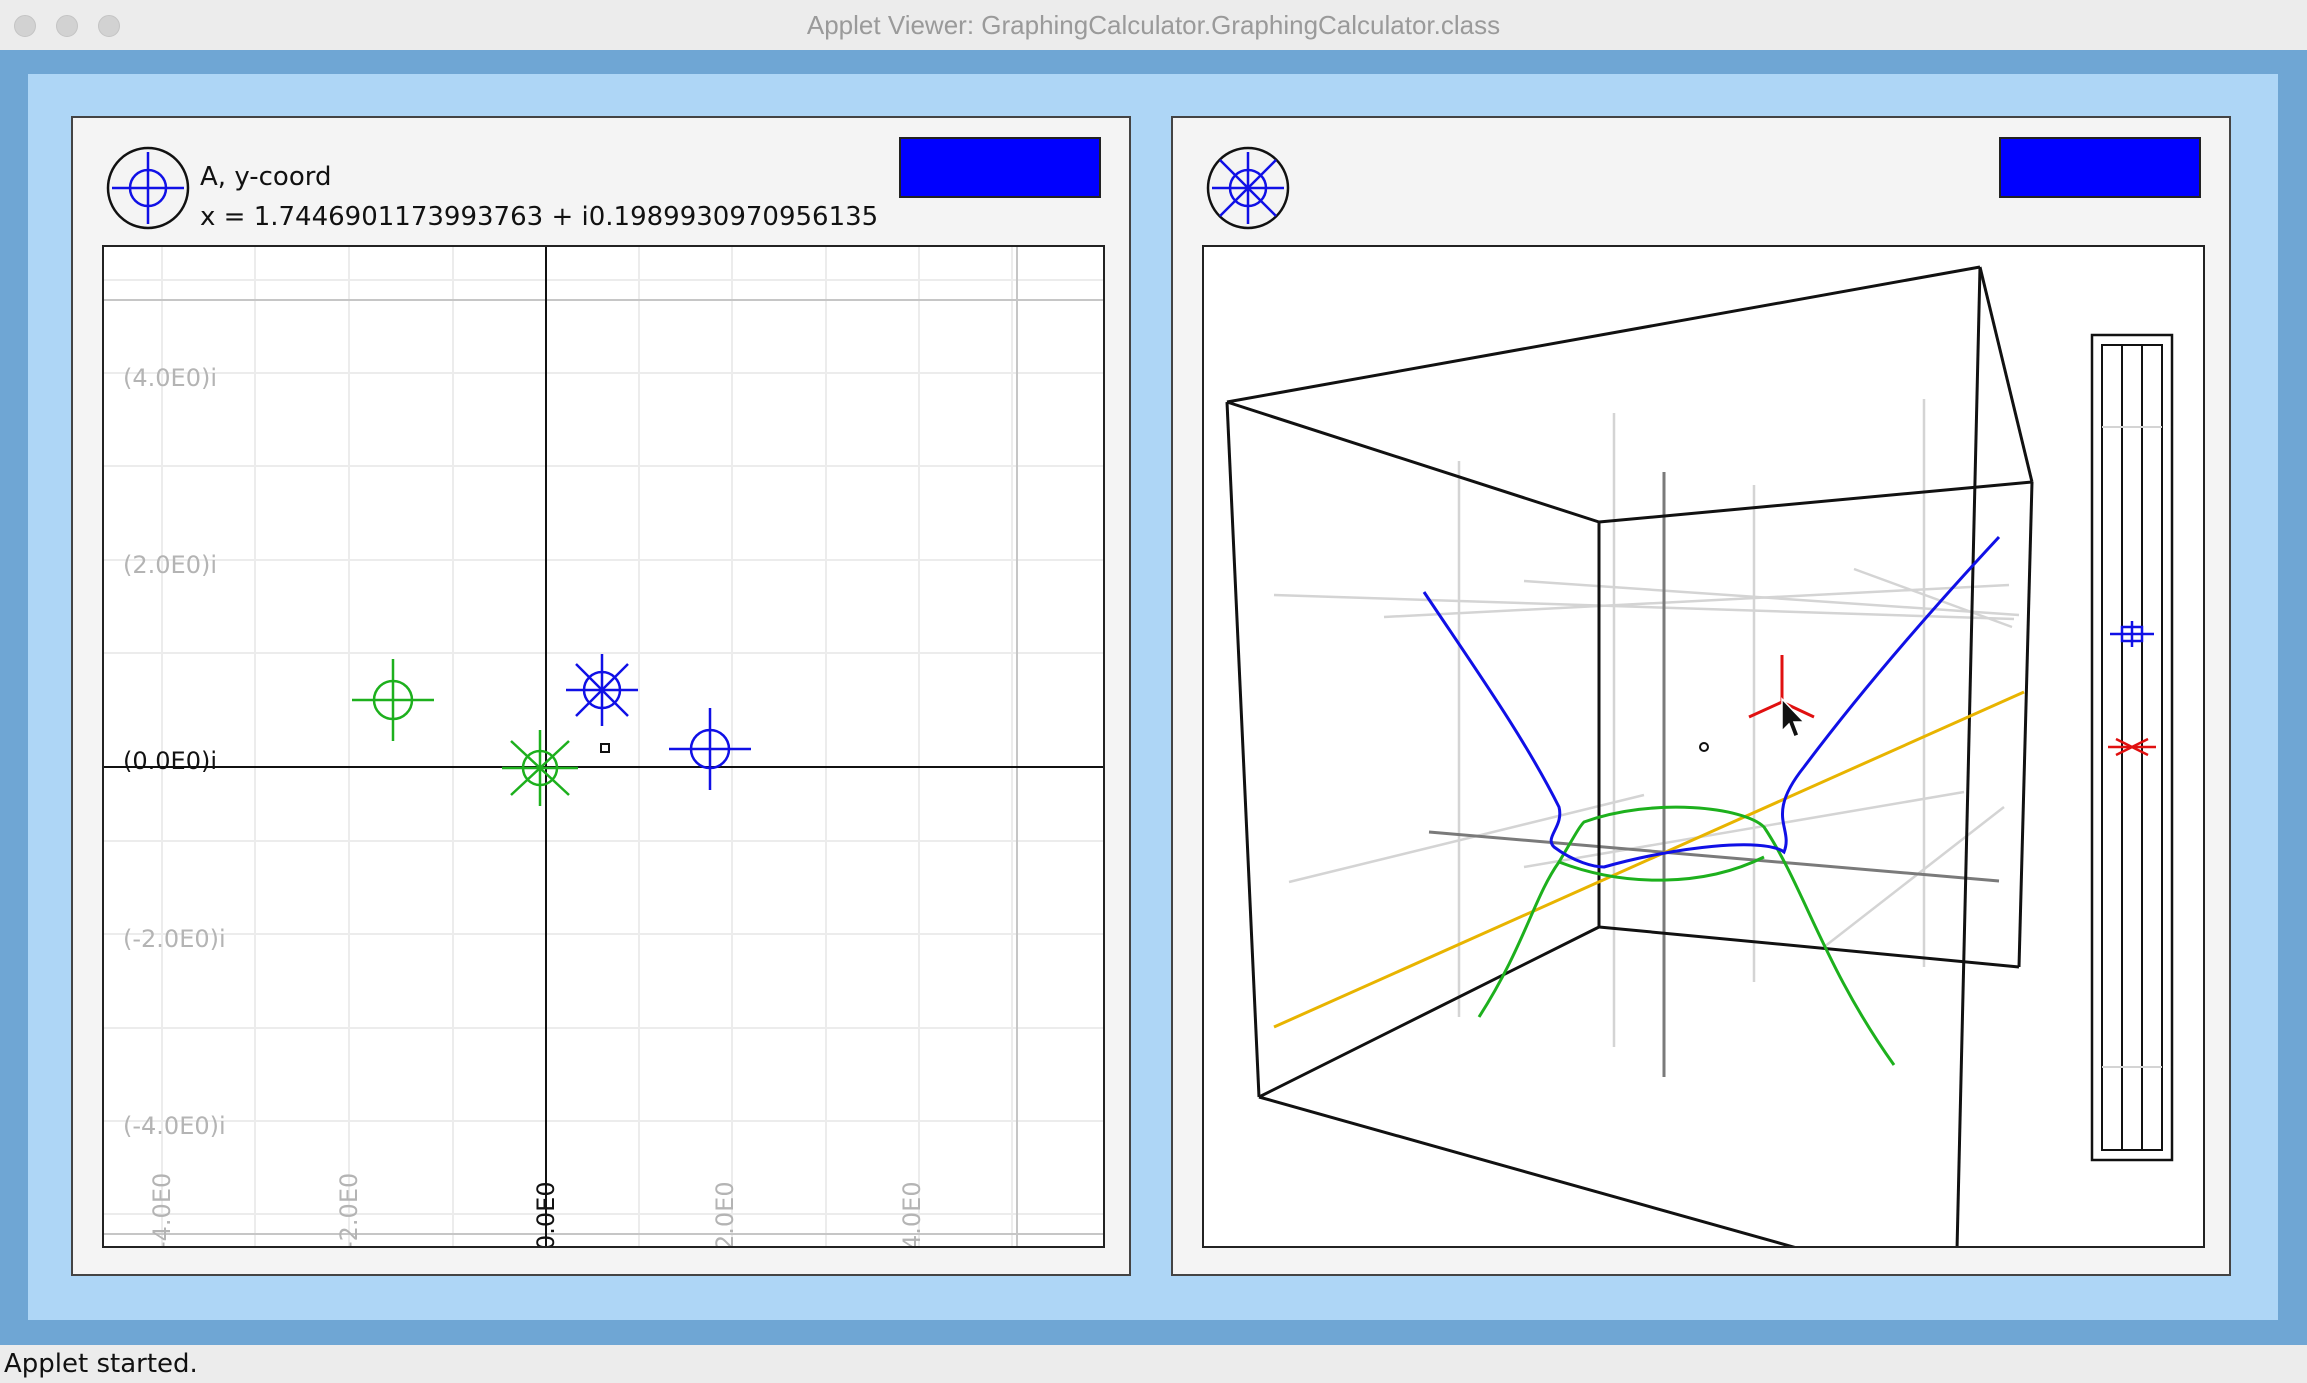 The height and width of the screenshot is (1383, 2307). I want to click on yellow-axis-line, so click(1649, 859).